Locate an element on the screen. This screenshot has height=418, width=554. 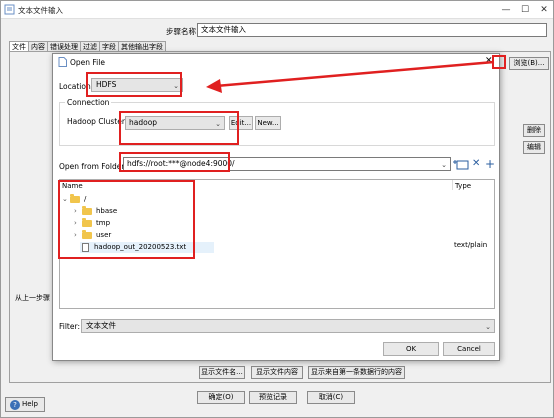
add-icon: + is located at coordinates (490, 164).